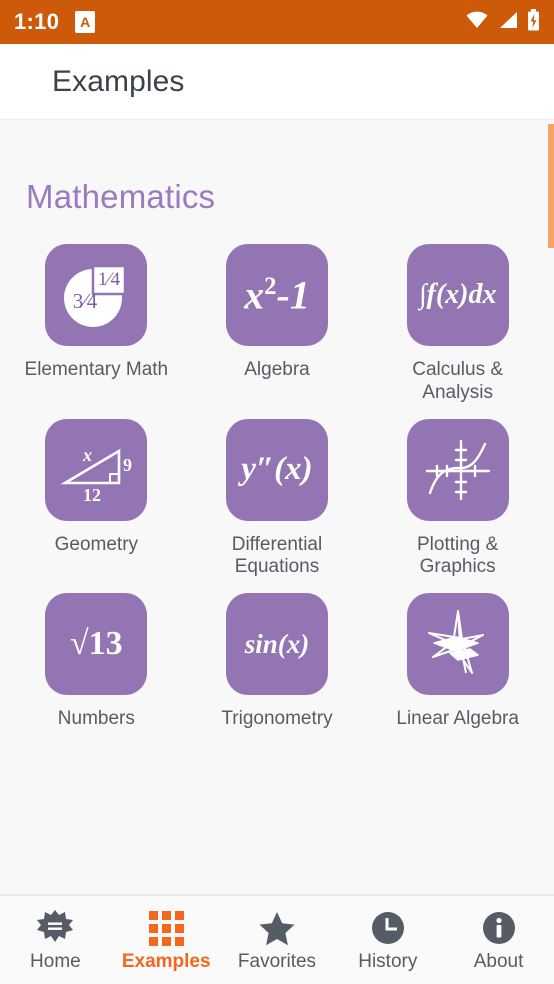 The image size is (554, 984). I want to click on example-tile-elementary-math: 1⁄4 3⁄4 Elementary Math, so click(96, 324).